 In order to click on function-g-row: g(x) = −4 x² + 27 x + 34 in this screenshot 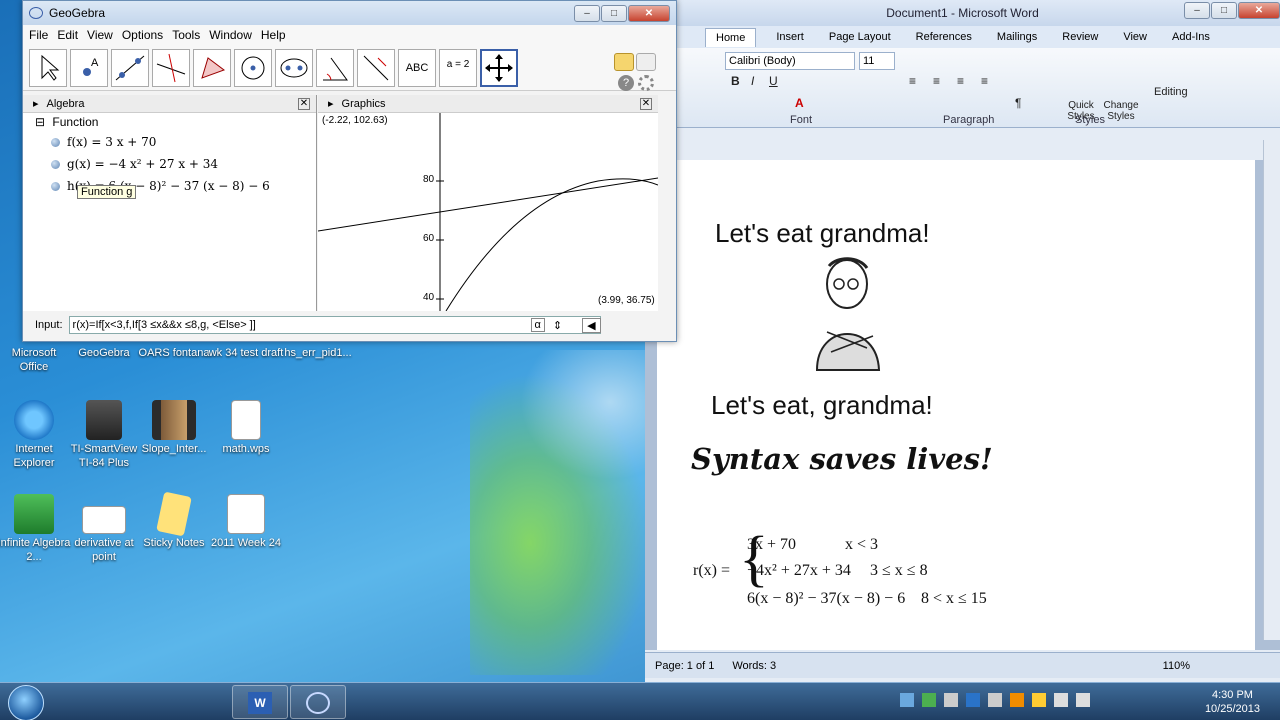, I will do `click(169, 164)`.